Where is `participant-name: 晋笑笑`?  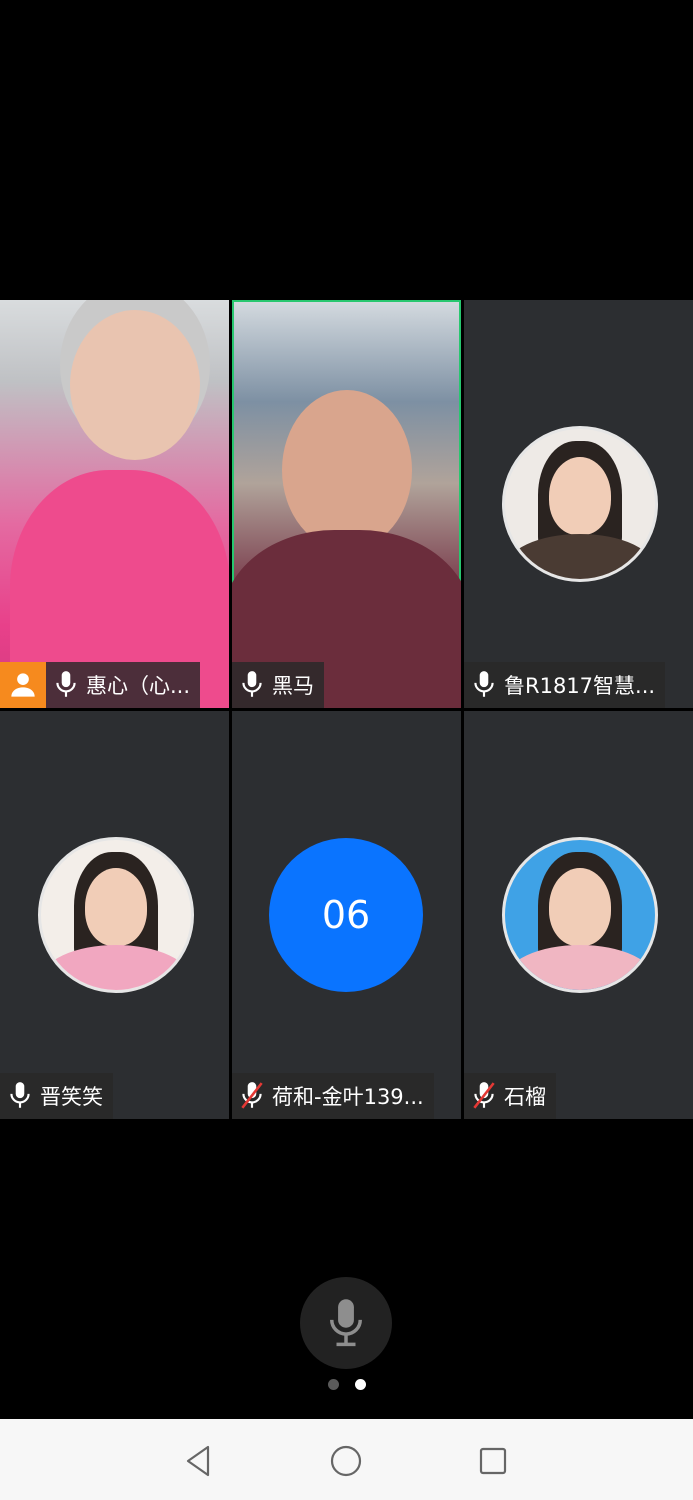 participant-name: 晋笑笑 is located at coordinates (71, 1097).